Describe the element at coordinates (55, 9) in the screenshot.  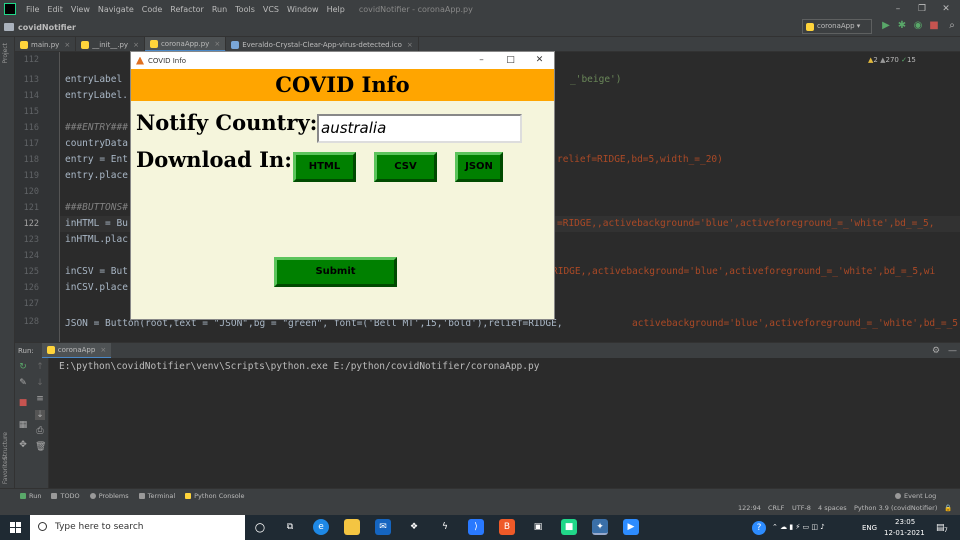
I see `menu-edit: Edit` at that location.